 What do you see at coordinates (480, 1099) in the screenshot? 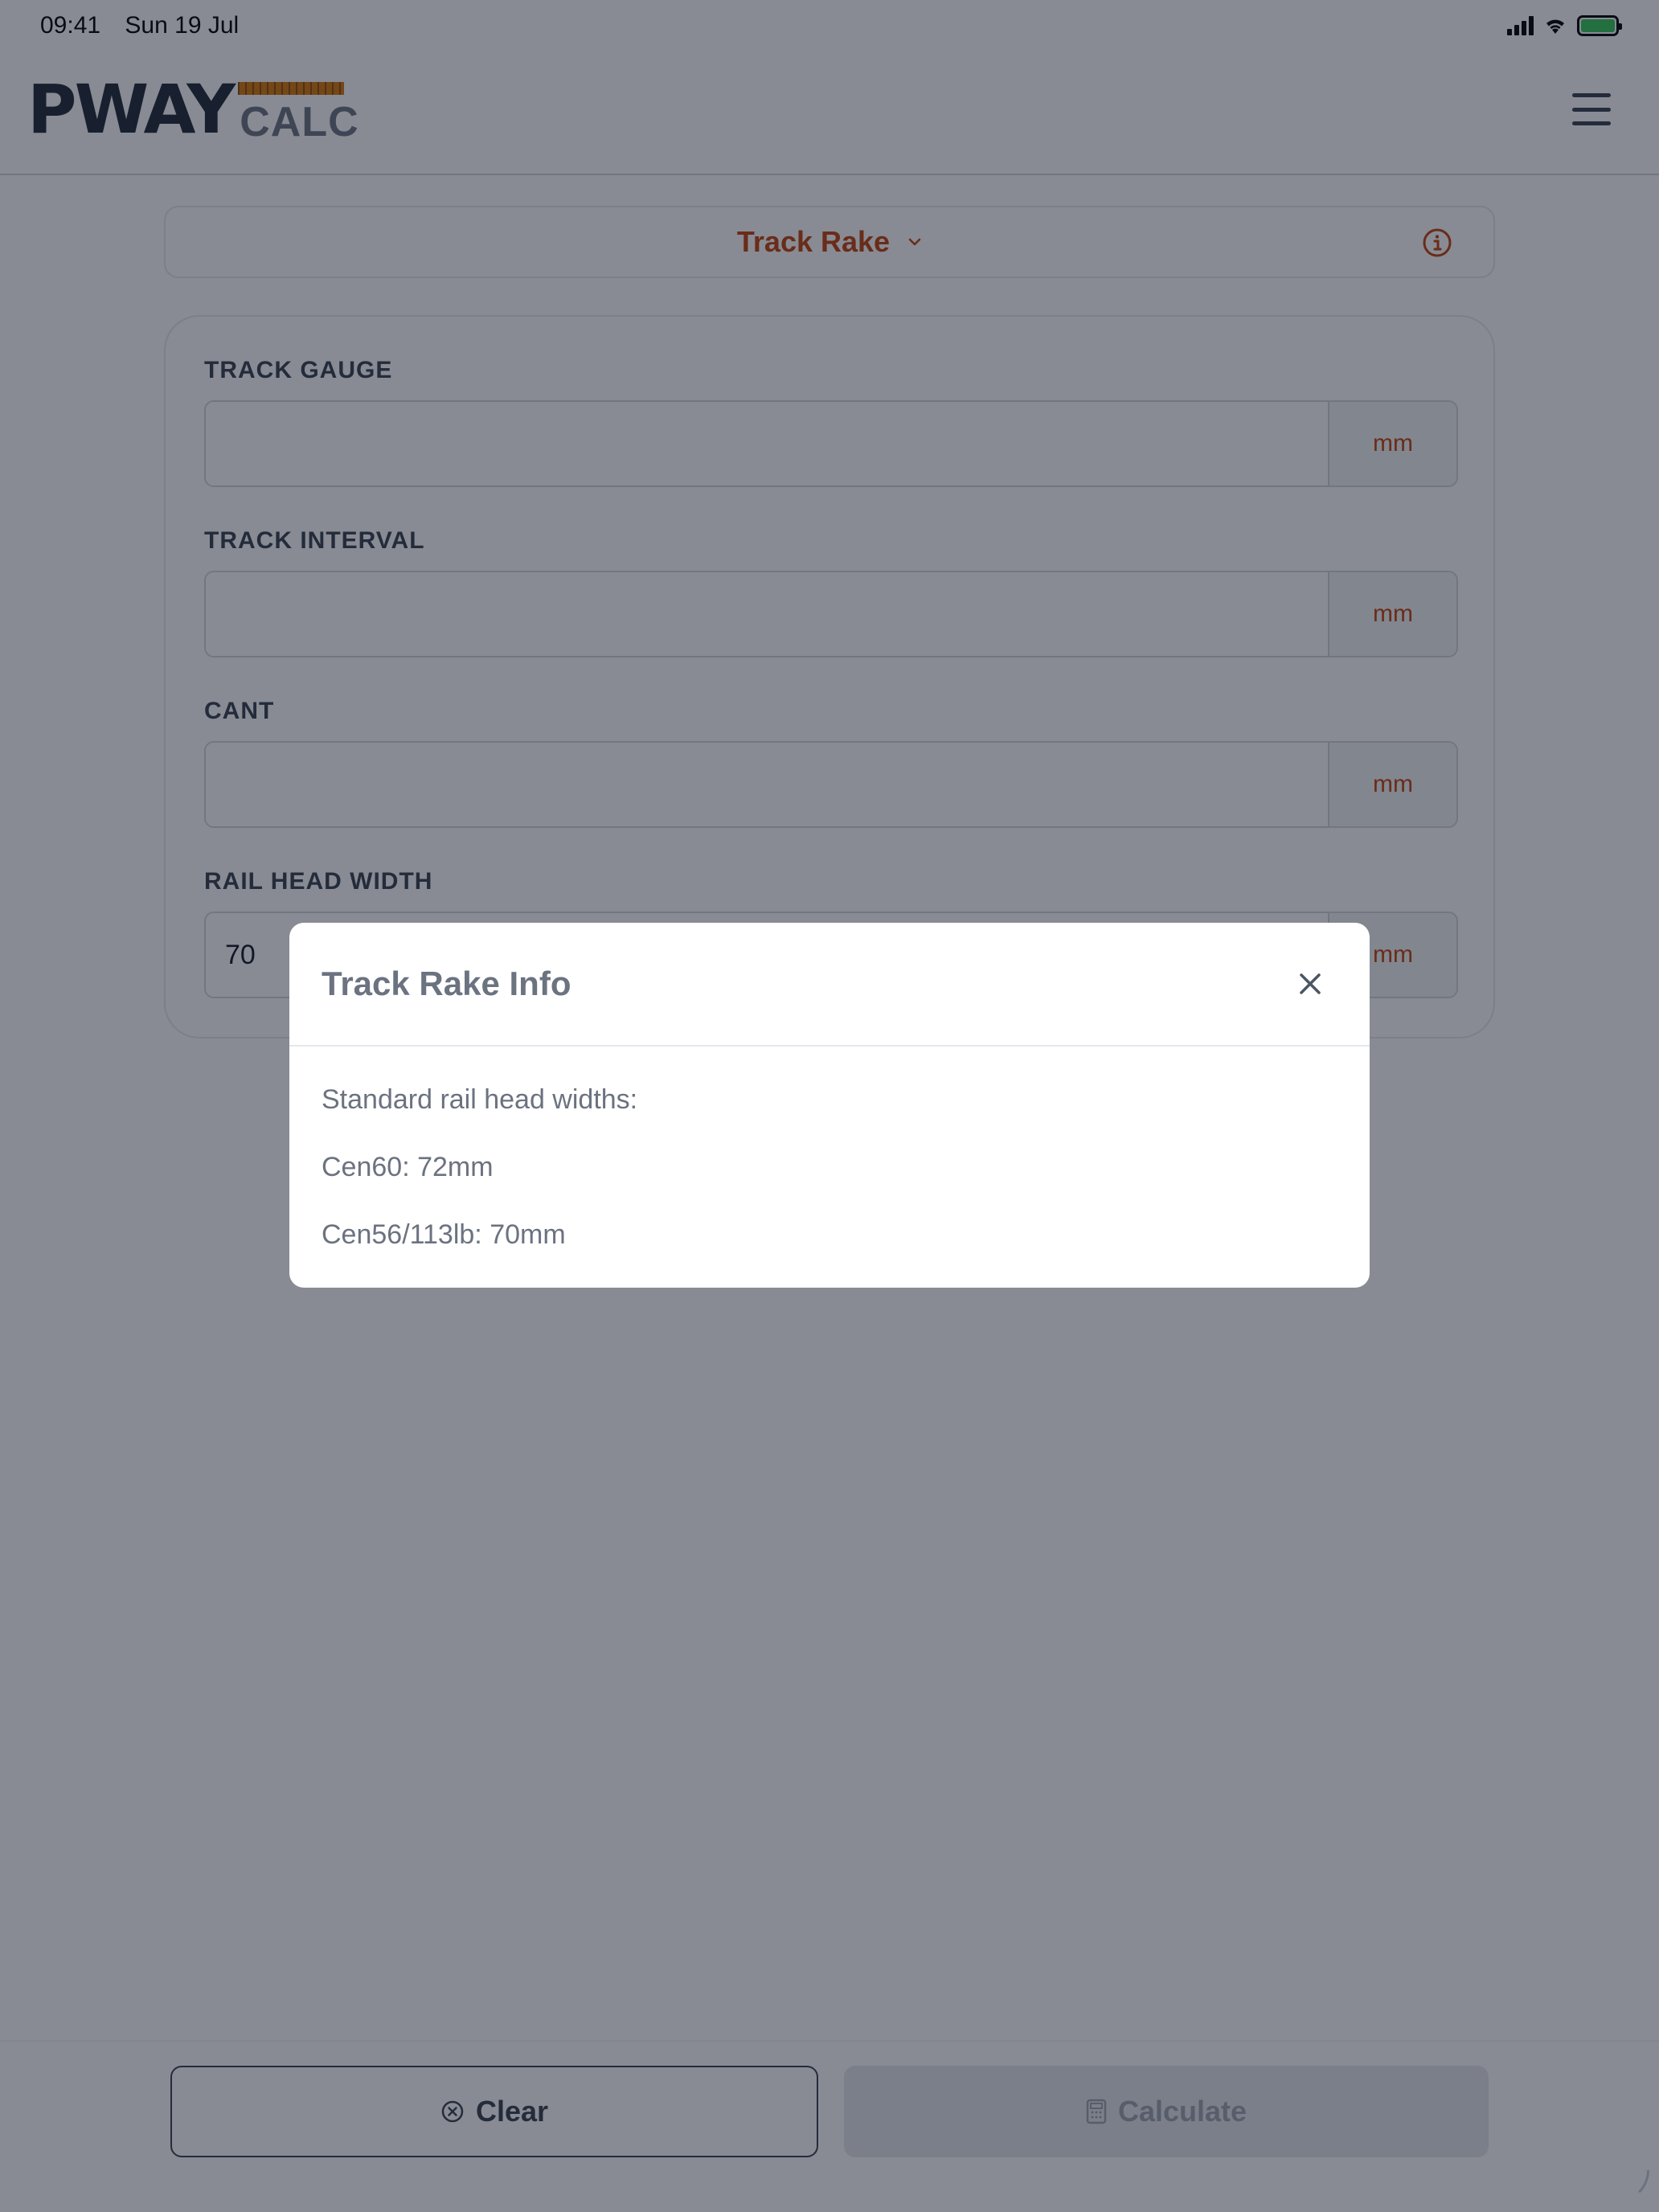
I see `modal-text-line: Standard rail head widths:` at bounding box center [480, 1099].